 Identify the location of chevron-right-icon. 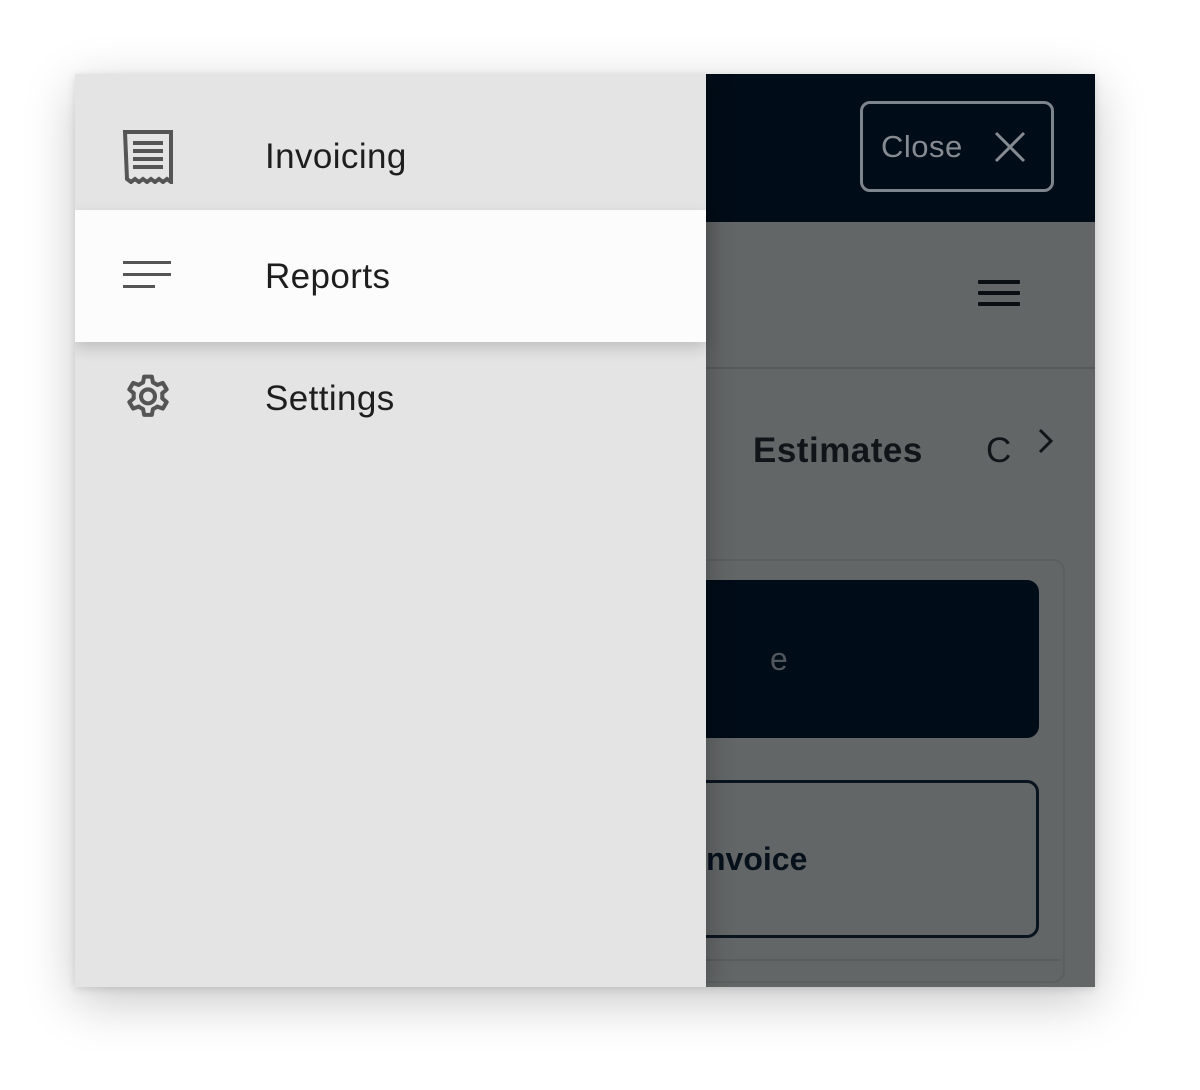
(1046, 442).